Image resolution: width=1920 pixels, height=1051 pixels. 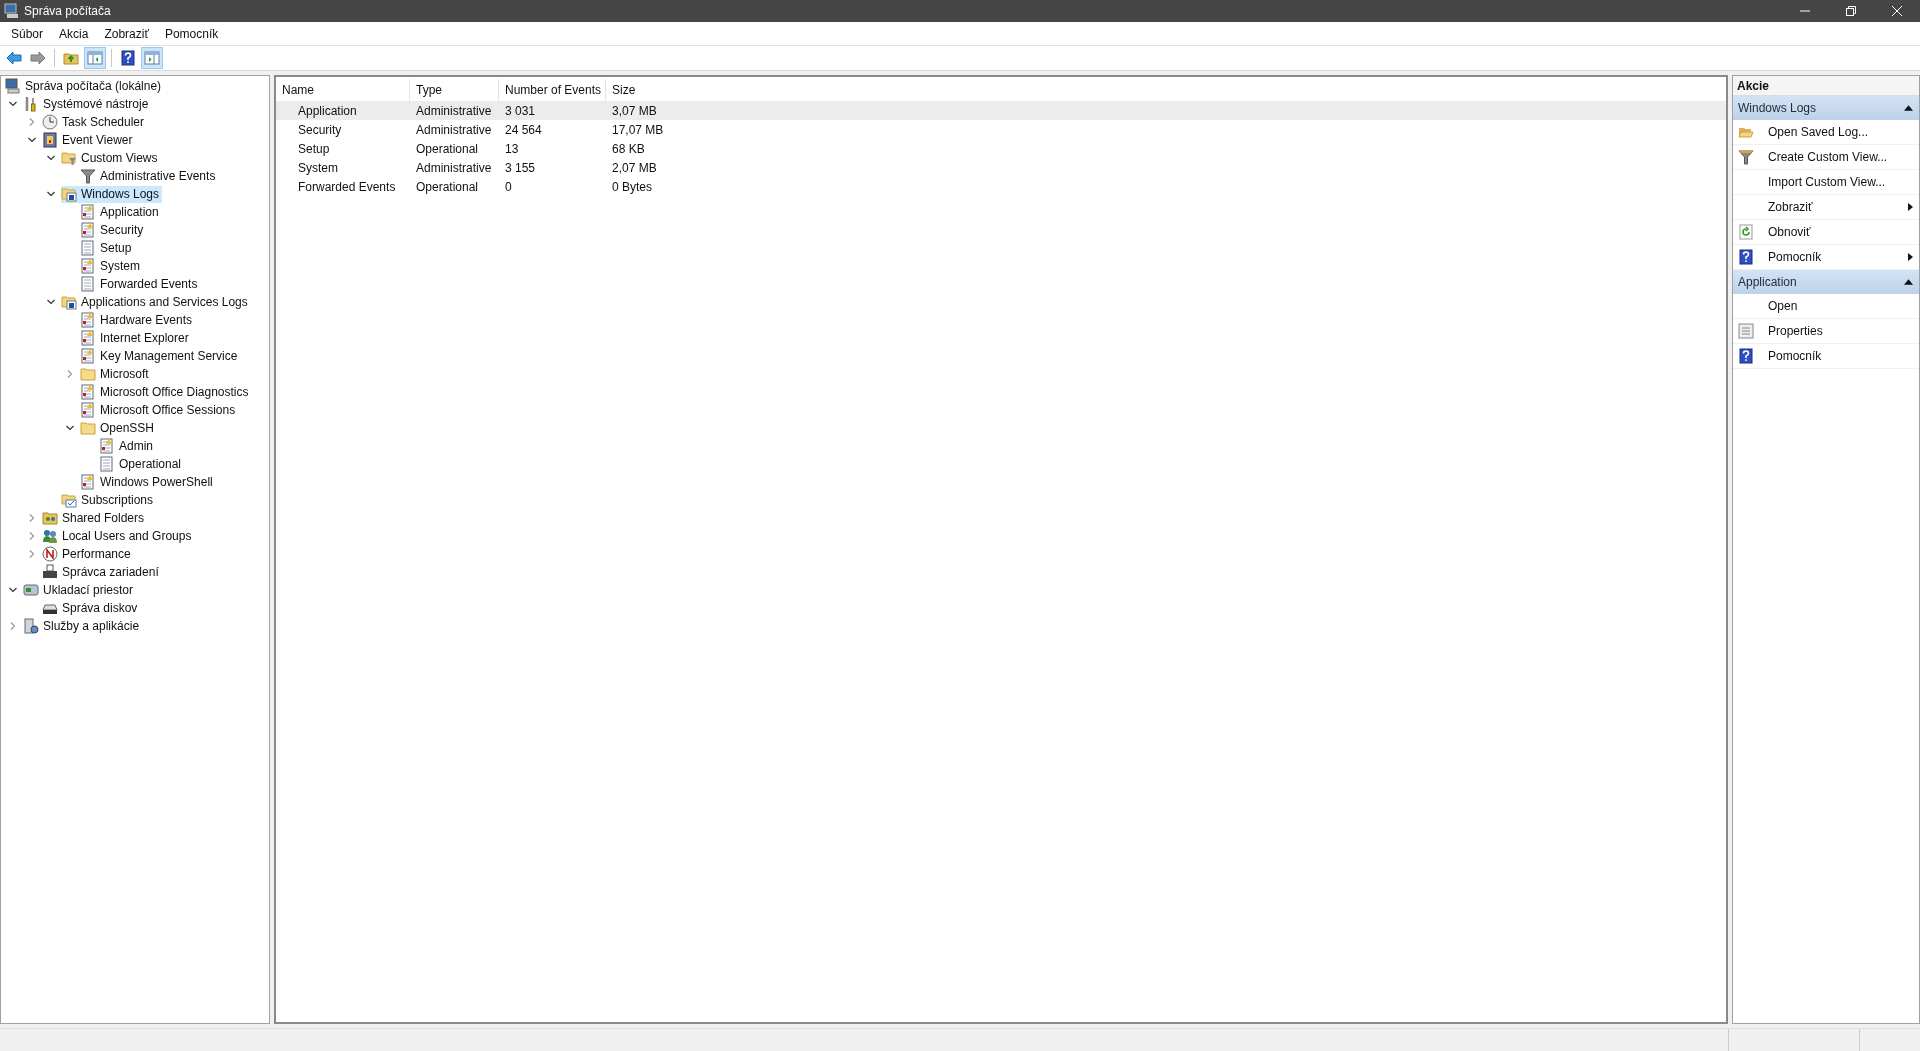 I want to click on tree-item: Local Users and Groups, so click(x=118, y=536).